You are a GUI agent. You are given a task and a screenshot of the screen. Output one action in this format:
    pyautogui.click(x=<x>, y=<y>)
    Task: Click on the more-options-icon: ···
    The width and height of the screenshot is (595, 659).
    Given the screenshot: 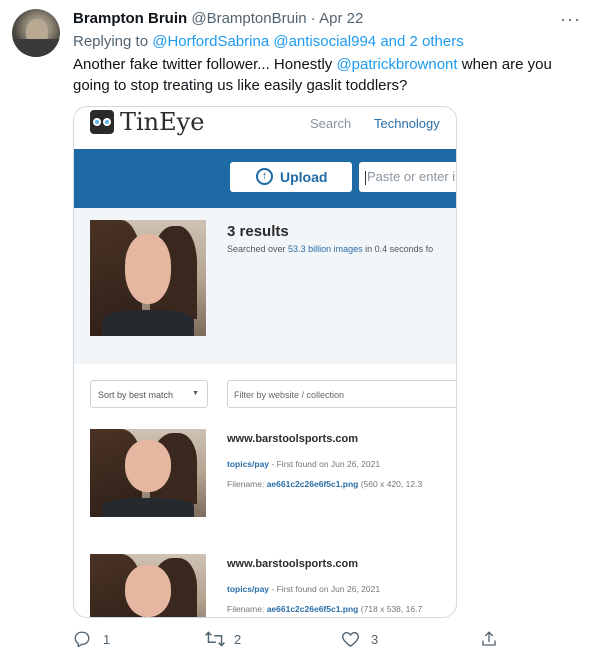 What is the action you would take?
    pyautogui.click(x=570, y=19)
    